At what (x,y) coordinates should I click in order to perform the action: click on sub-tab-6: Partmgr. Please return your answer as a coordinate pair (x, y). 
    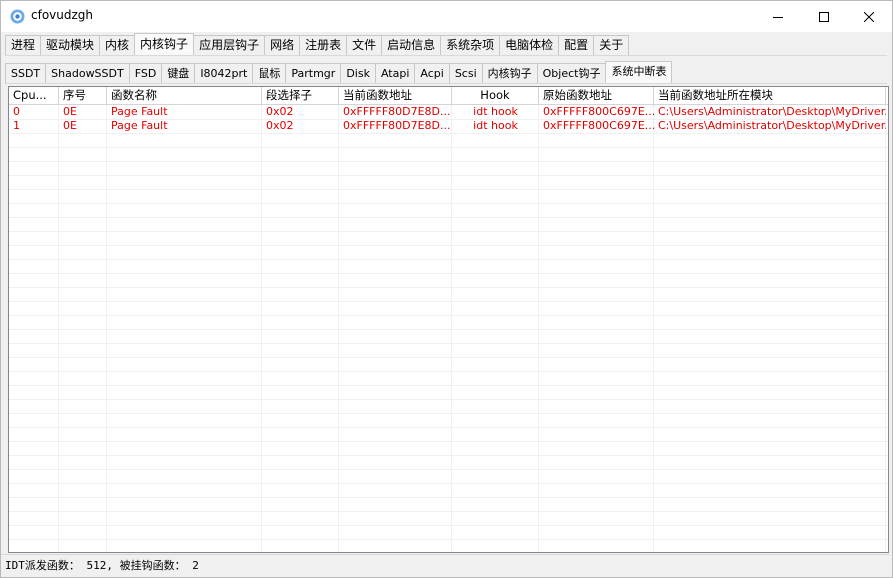
    Looking at the image, I should click on (313, 73).